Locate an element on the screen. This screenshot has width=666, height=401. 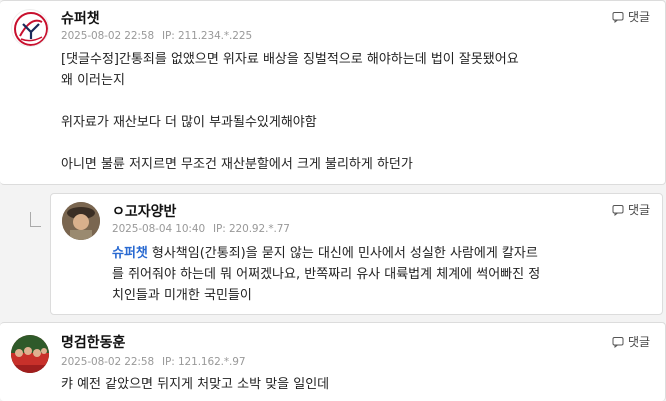
comment-meta: 2025-08-02 22:58 IP: 121.162.*.97 is located at coordinates (153, 362).